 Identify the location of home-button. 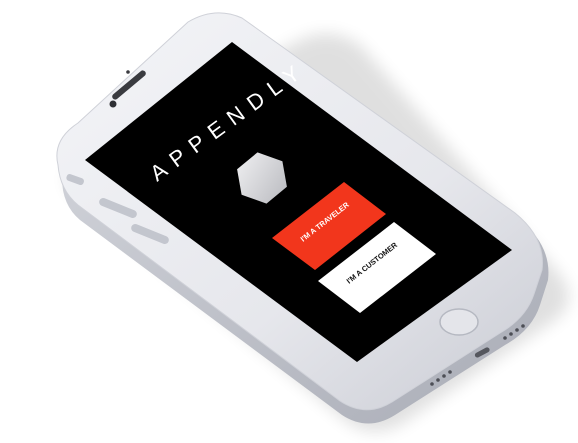
(459, 322).